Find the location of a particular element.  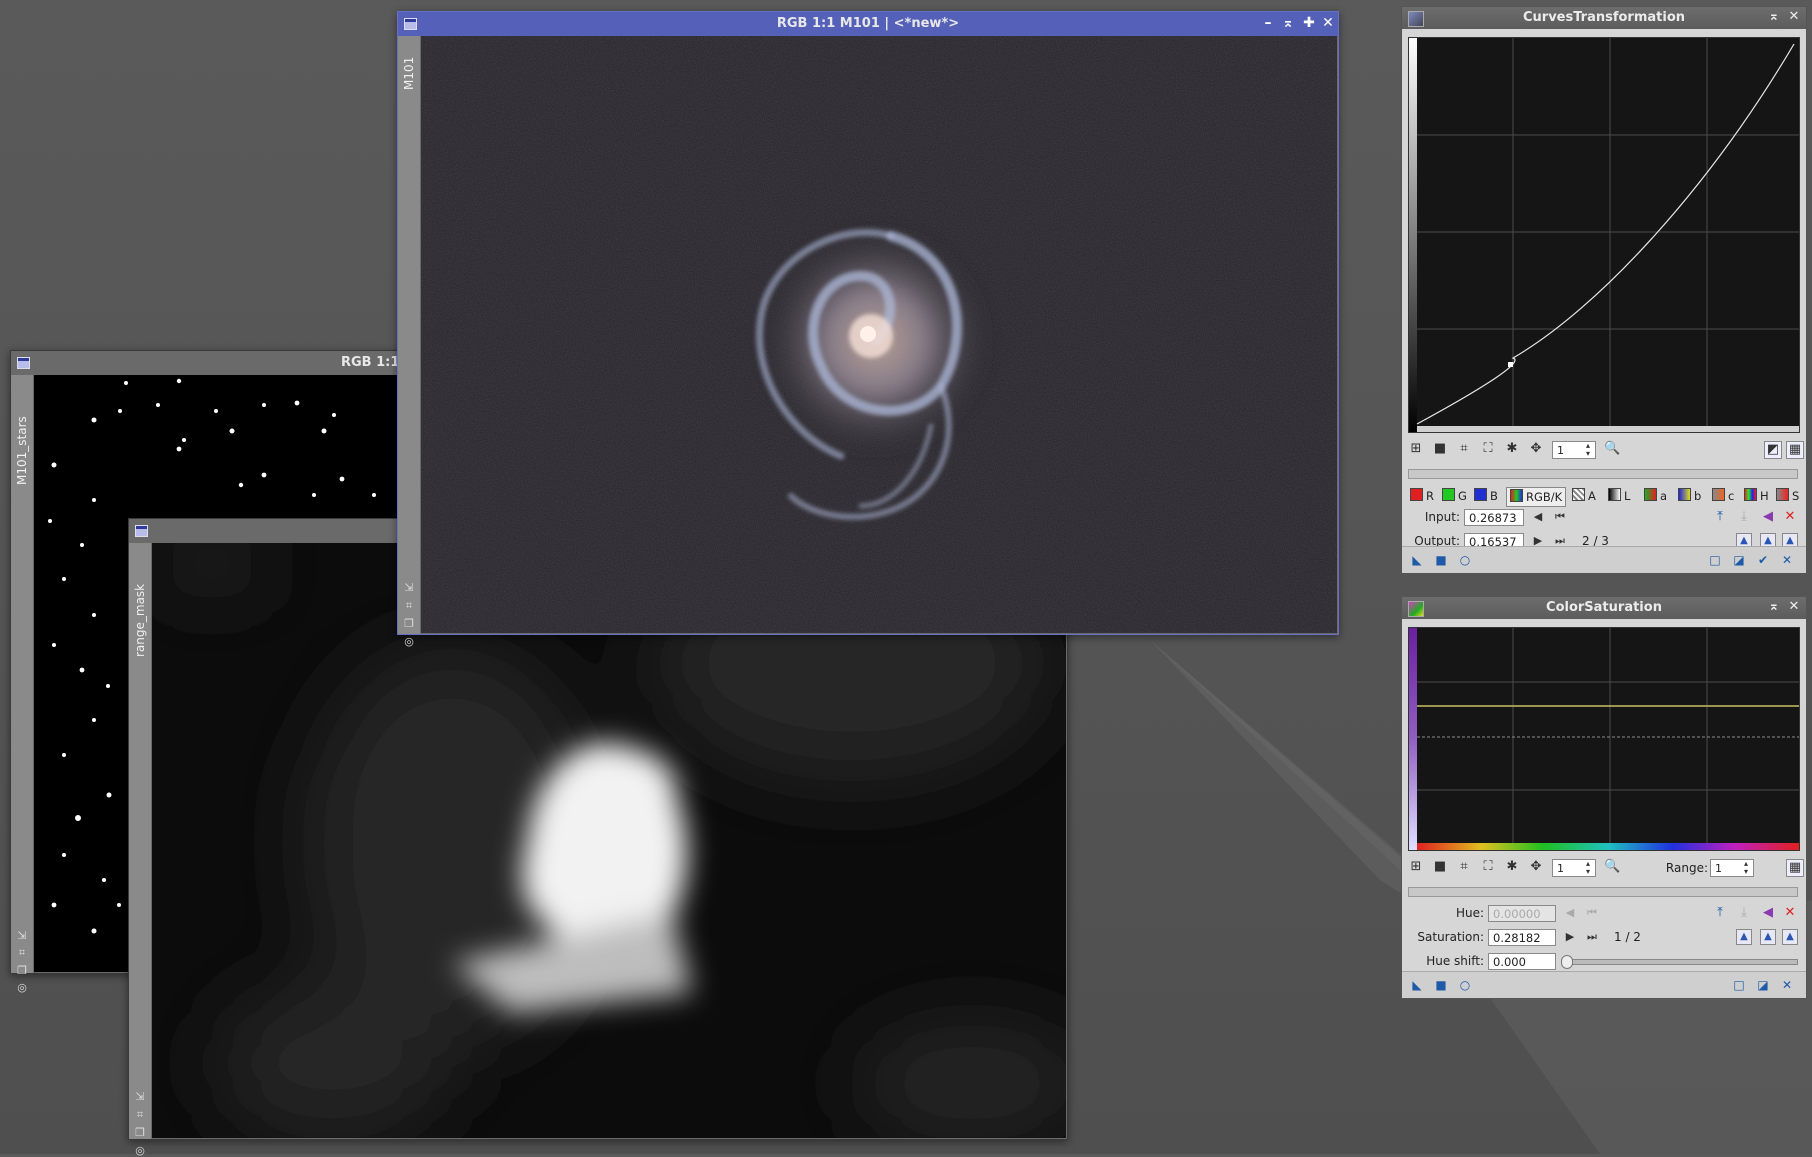

channel-l: L is located at coordinates (1619, 496).